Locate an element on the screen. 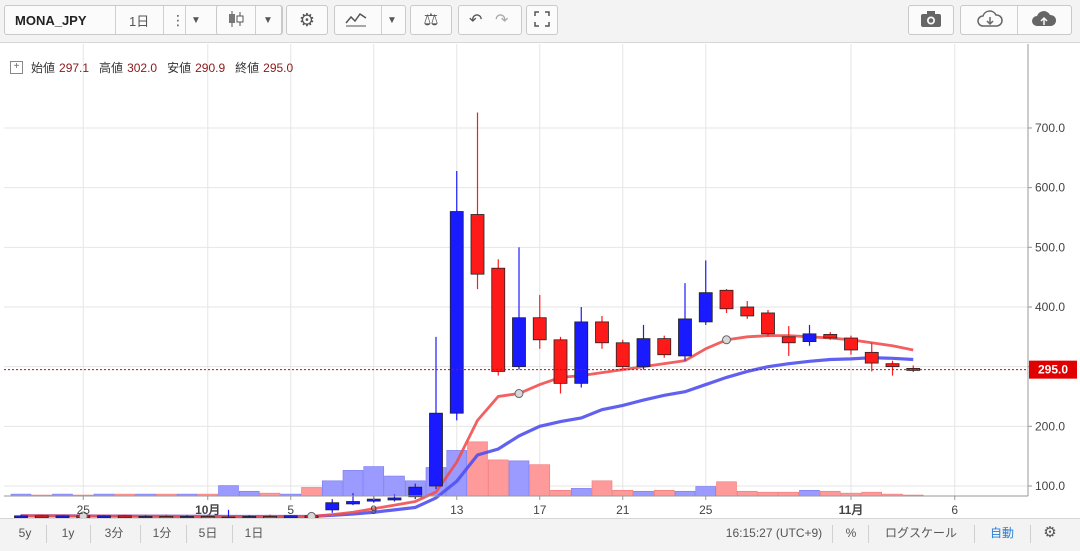 This screenshot has width=1080, height=551. toolbar: MONA_JPY 1日 ⋮ ▼ ▼ ⚙ ▼ ⚖ ↶ ↷ is located at coordinates (540, 21).